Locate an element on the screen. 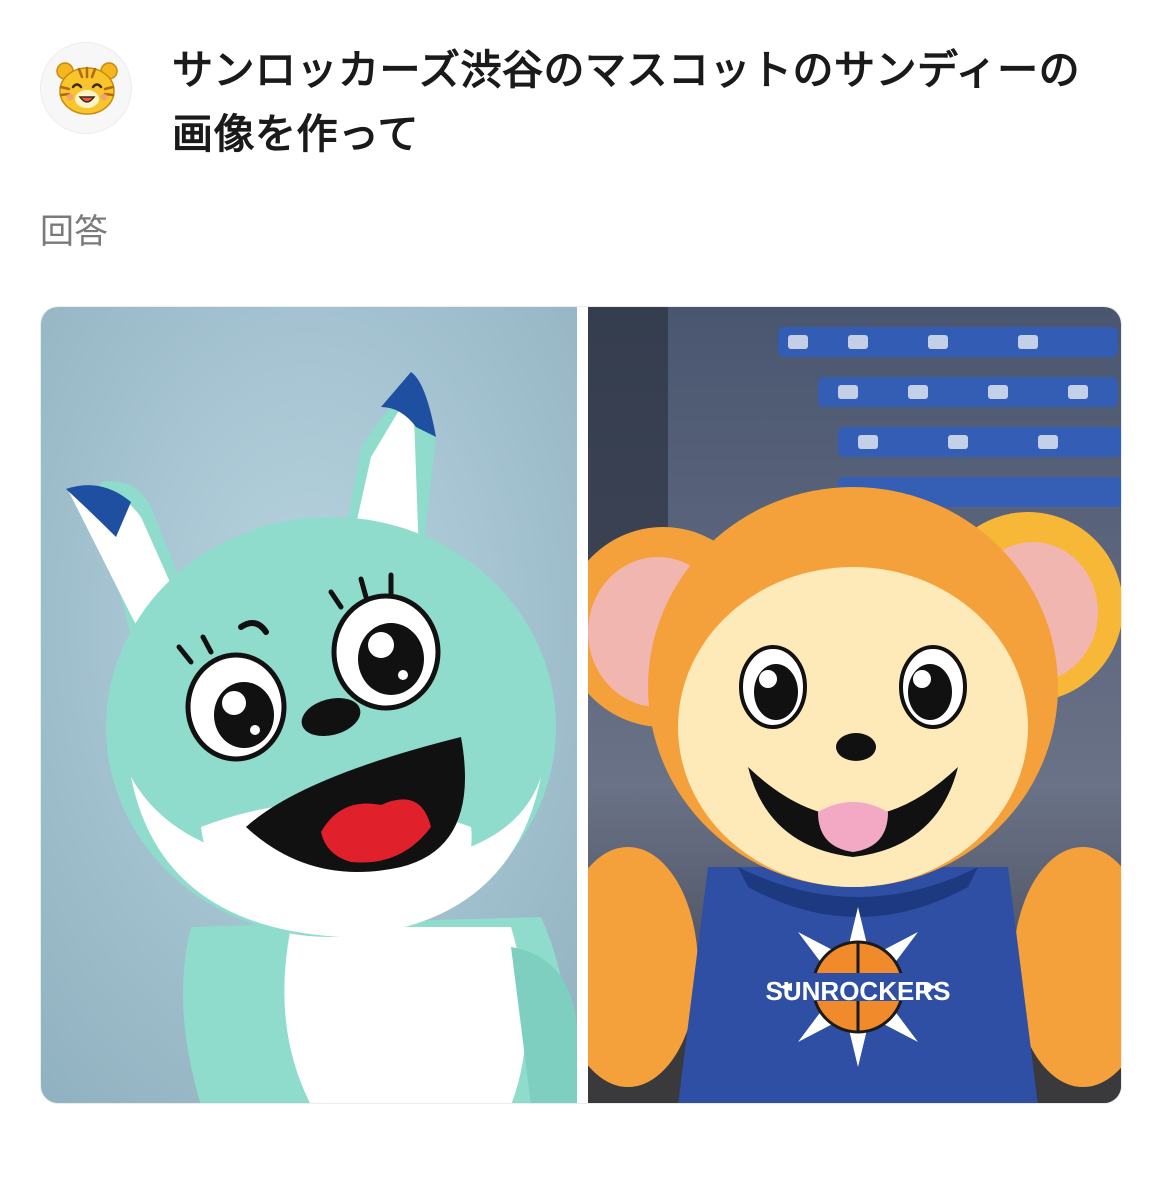 The height and width of the screenshot is (1200, 1162). answer-label: 回答 is located at coordinates (74, 232).